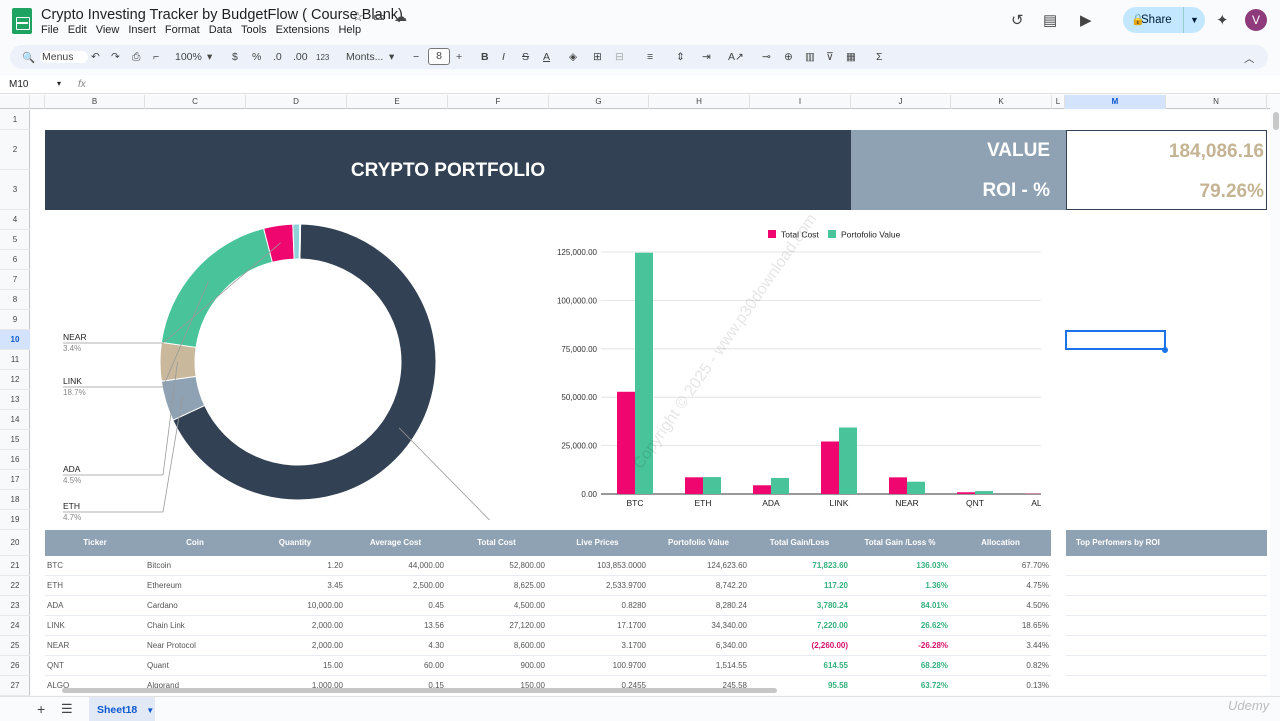 The height and width of the screenshot is (721, 1280). I want to click on column-header-selected: M, so click(1115, 102).